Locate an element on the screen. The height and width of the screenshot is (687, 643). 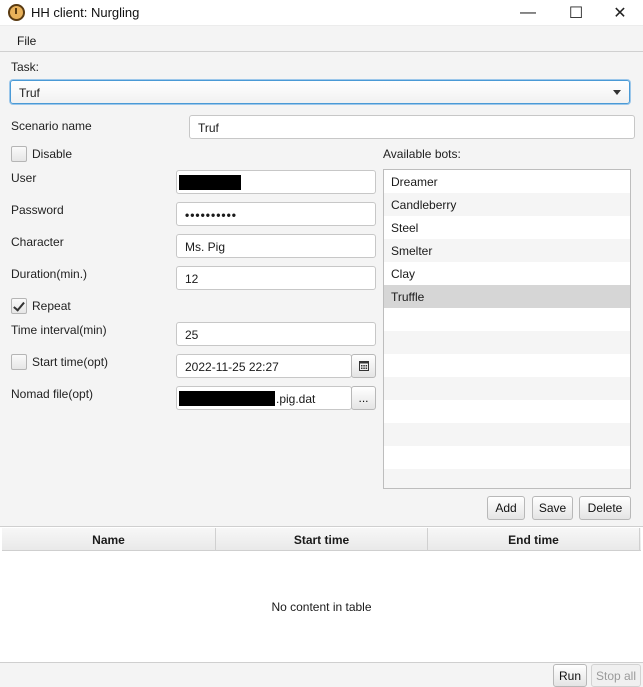
date-picker-button is located at coordinates (363, 366).